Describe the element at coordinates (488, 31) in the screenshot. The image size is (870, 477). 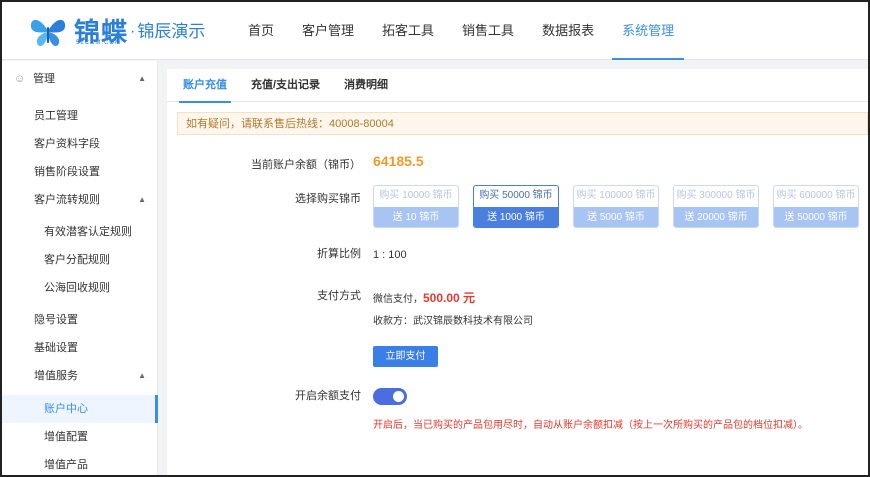
I see `nav-item-3: 销售工具` at that location.